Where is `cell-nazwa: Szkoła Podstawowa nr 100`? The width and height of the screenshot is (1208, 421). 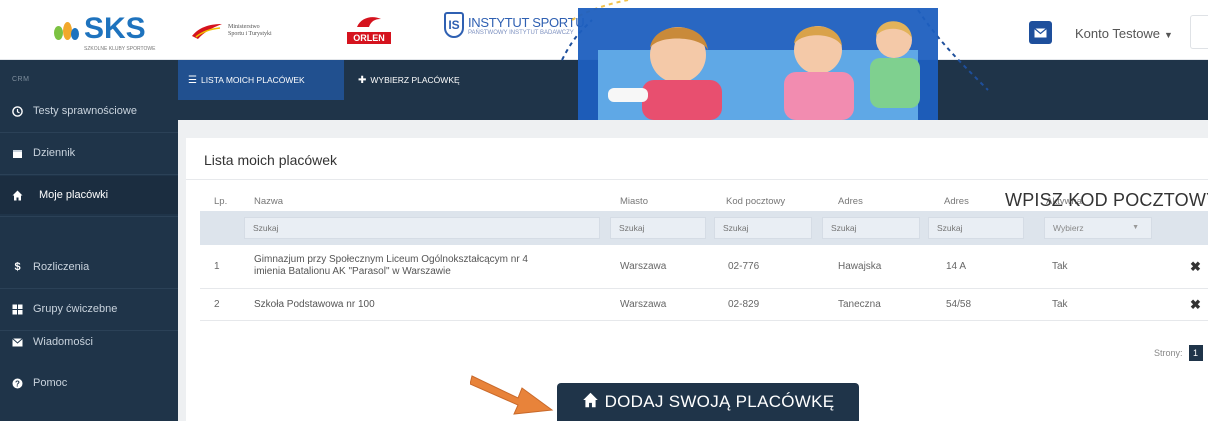 cell-nazwa: Szkoła Podstawowa nr 100 is located at coordinates (314, 304).